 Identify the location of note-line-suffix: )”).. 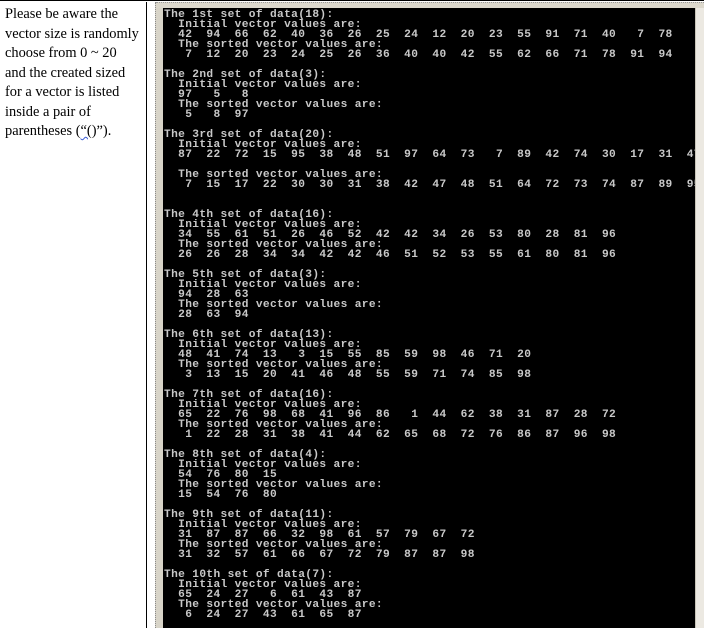
(101, 131).